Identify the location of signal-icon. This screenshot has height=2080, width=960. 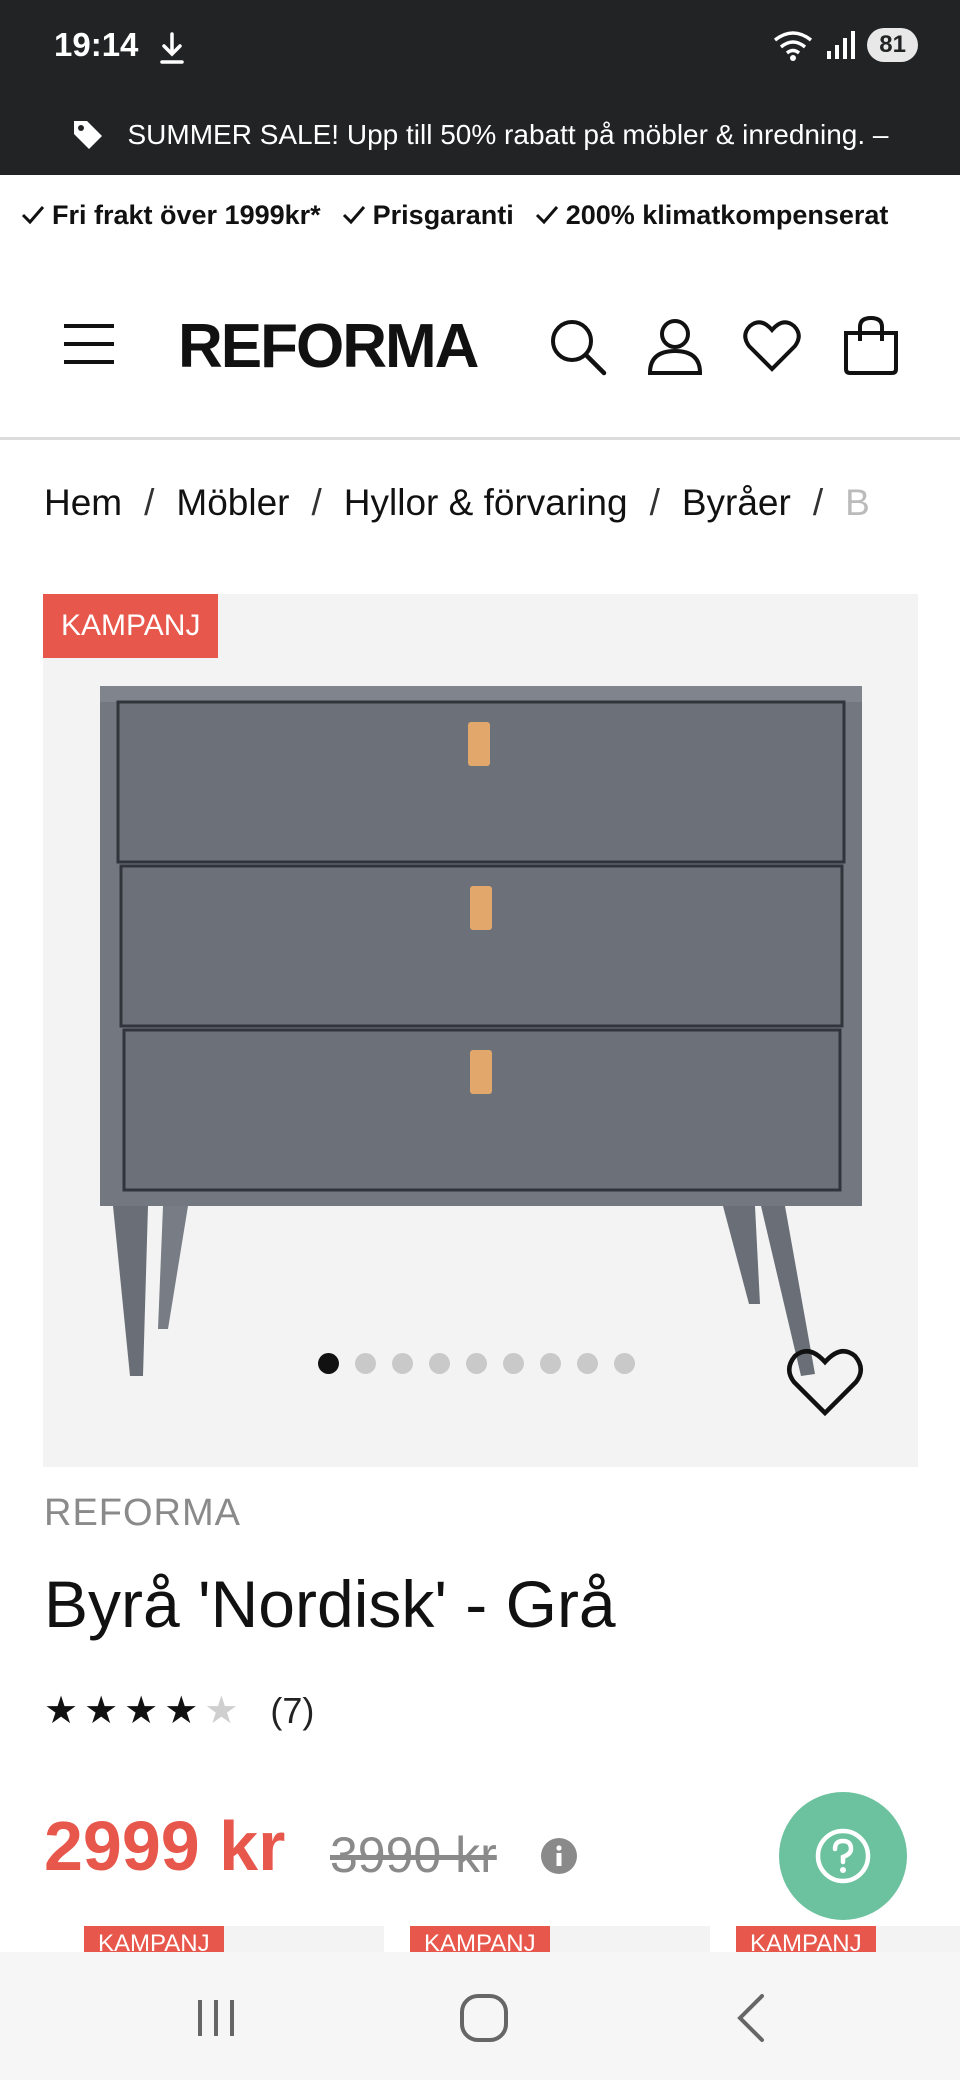
(841, 45).